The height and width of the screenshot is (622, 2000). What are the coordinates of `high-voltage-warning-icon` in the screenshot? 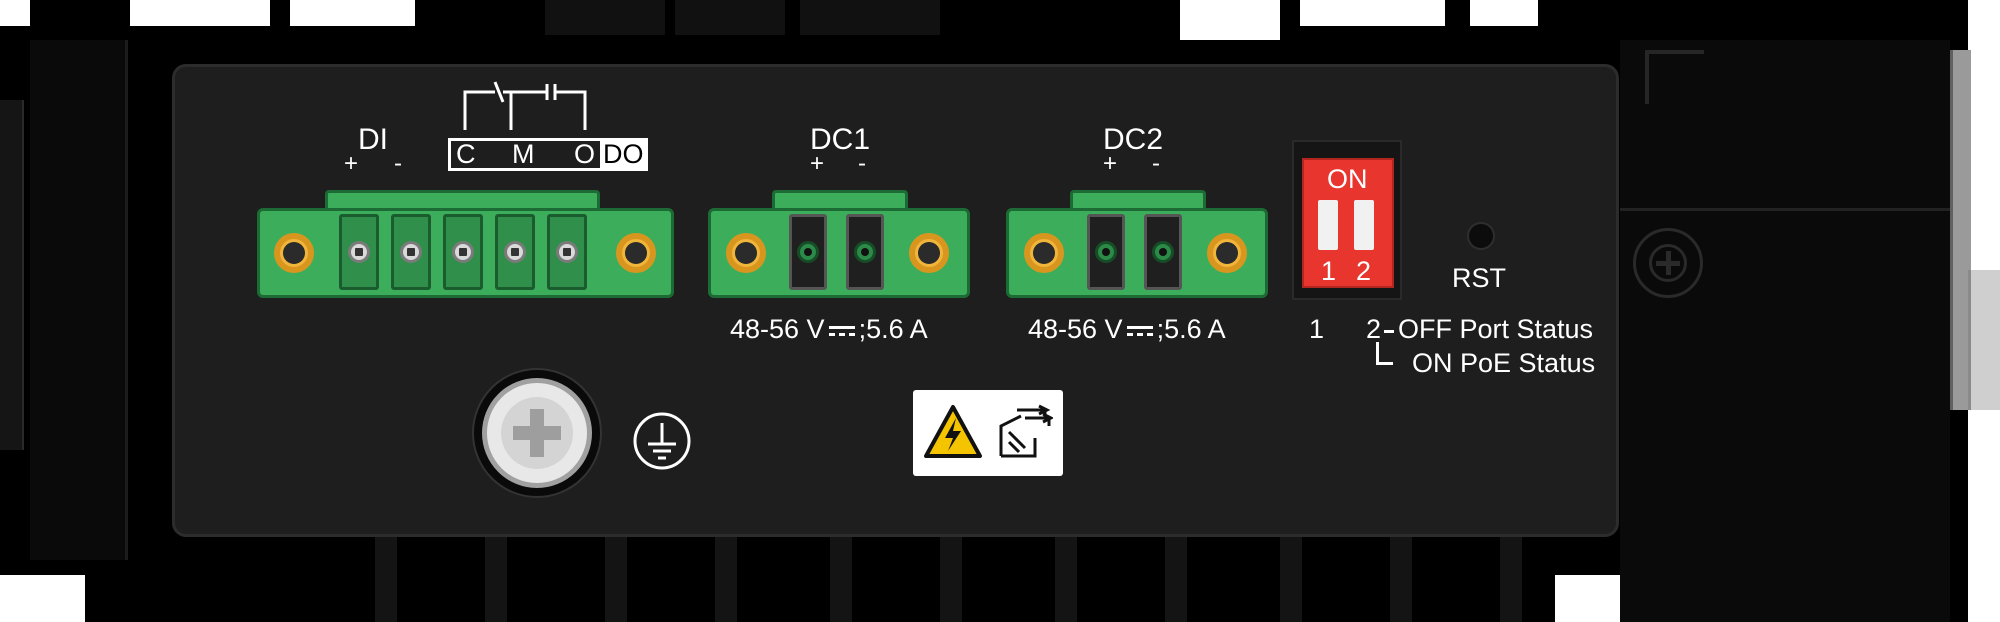 It's located at (953, 431).